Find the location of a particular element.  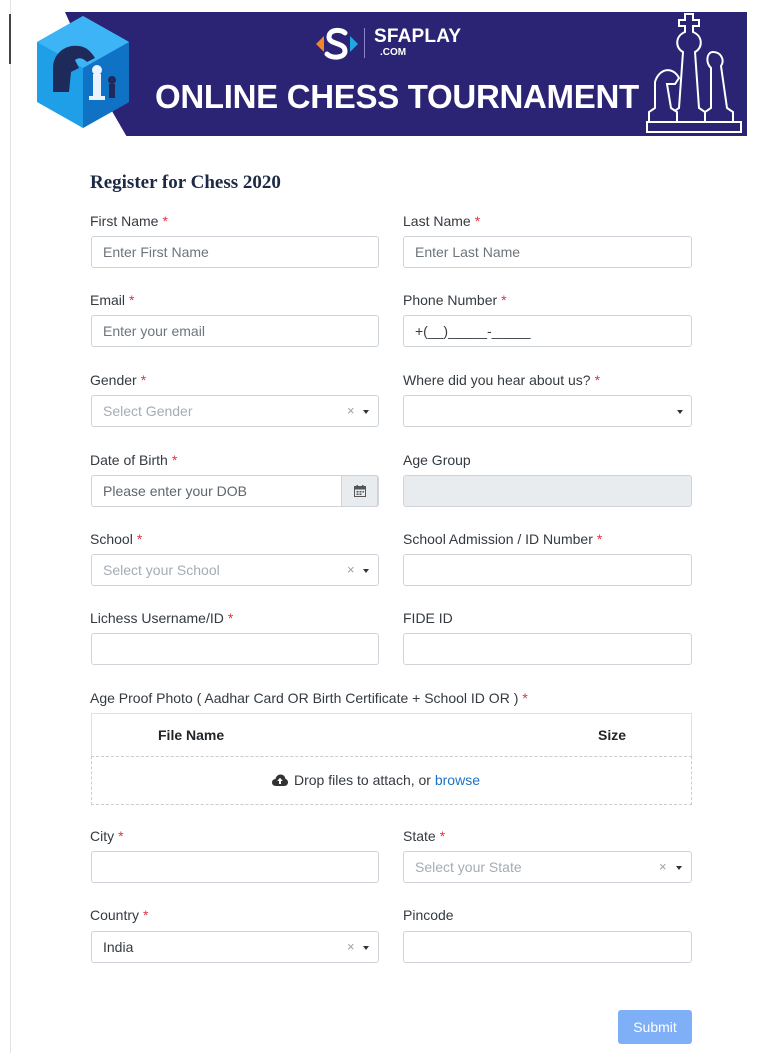

dob-label: Date of Birth * is located at coordinates (133, 460).